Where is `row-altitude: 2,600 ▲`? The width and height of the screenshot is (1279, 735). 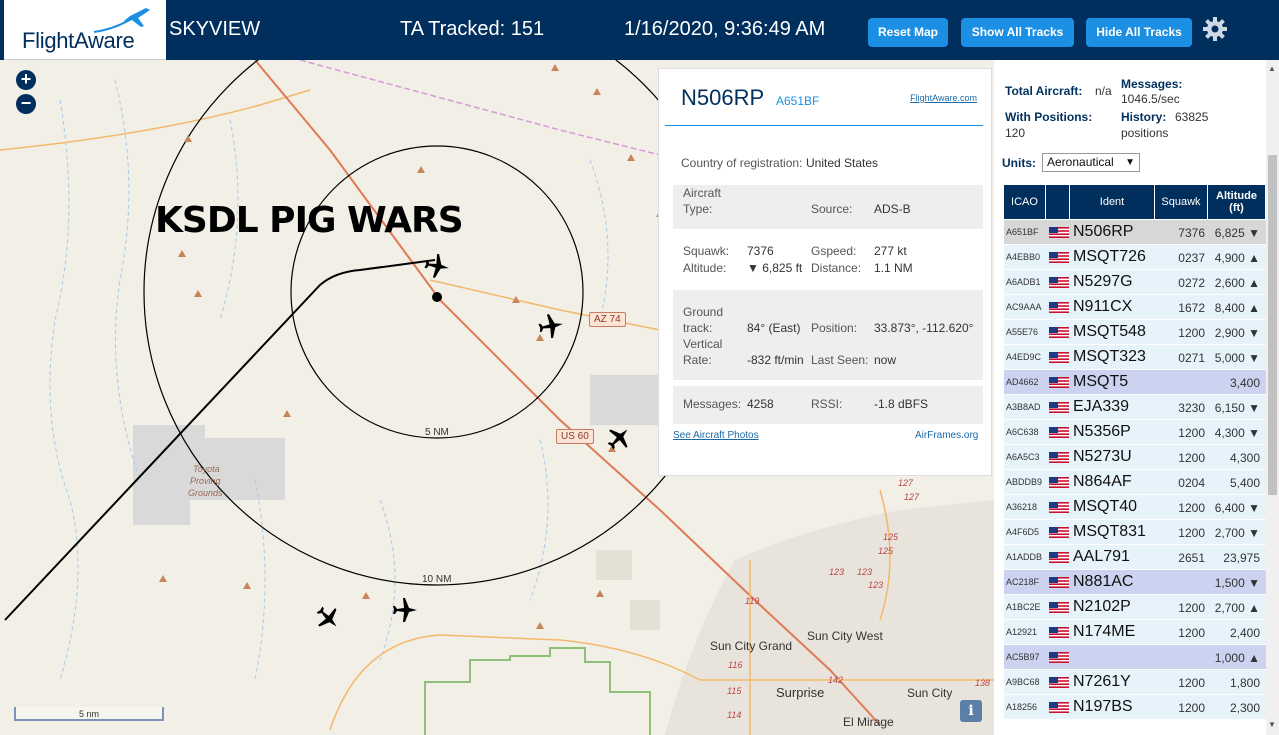
row-altitude: 2,600 ▲ is located at coordinates (1237, 283).